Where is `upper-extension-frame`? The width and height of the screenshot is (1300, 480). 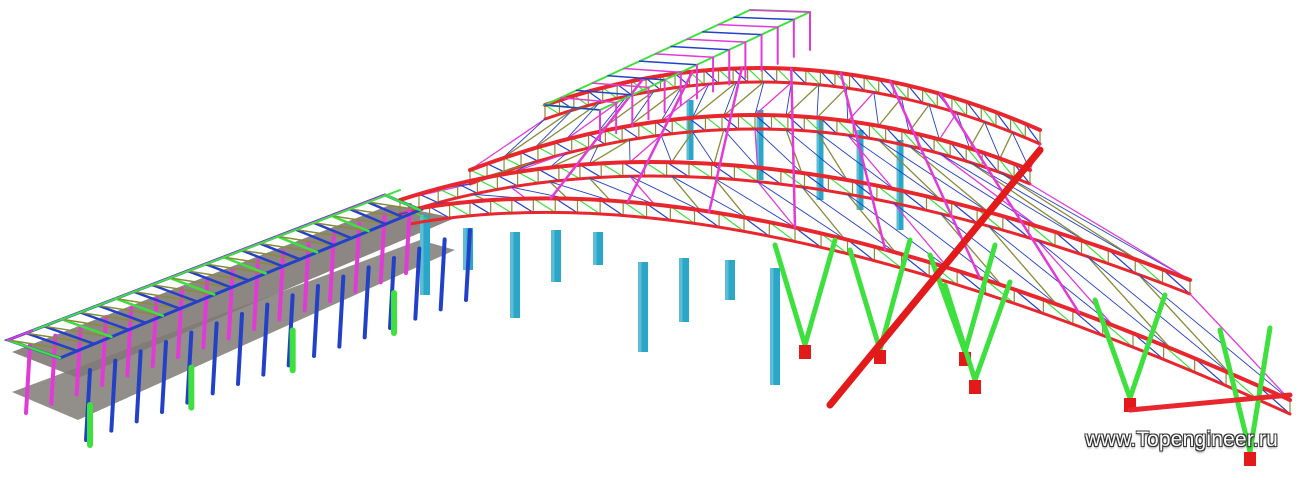 upper-extension-frame is located at coordinates (676, 60).